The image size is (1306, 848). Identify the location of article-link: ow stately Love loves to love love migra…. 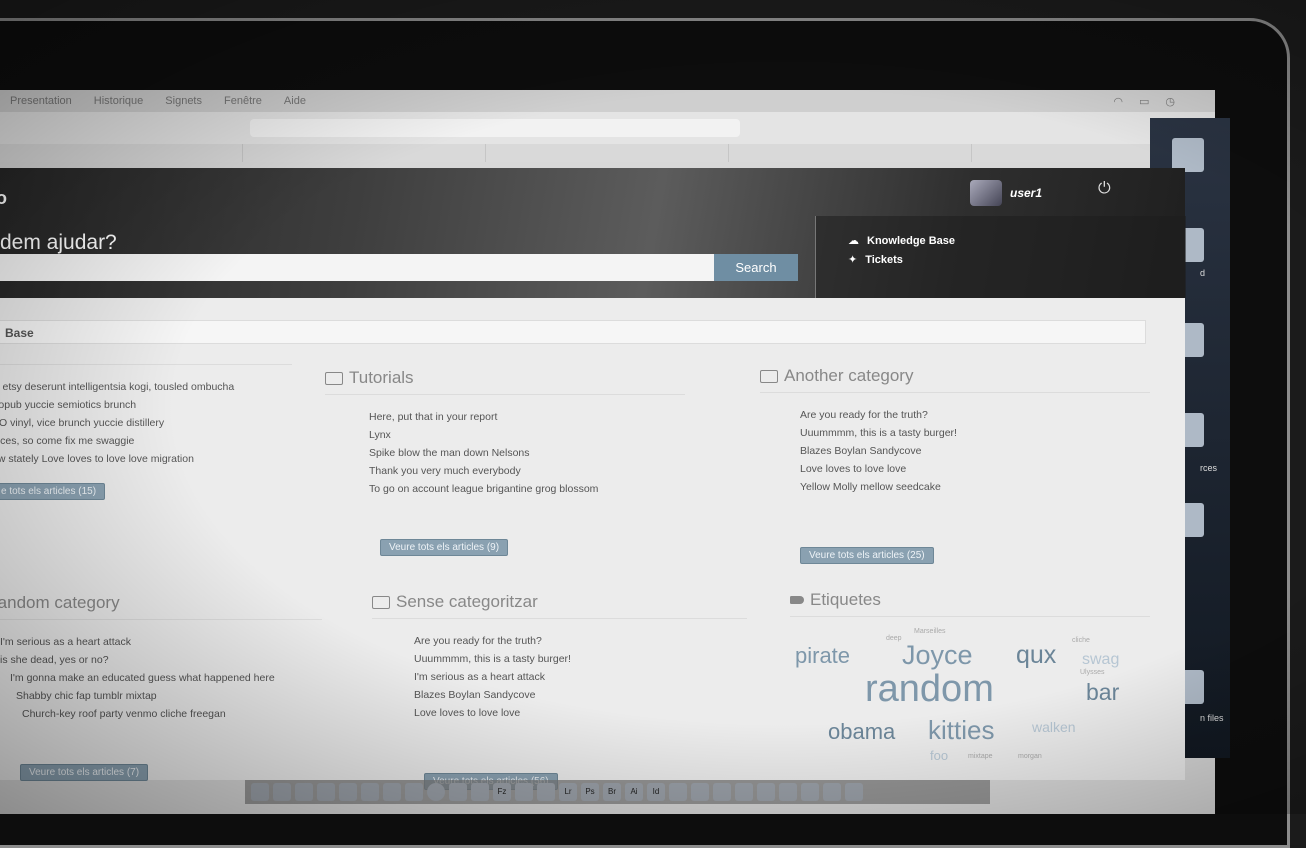
(146, 459).